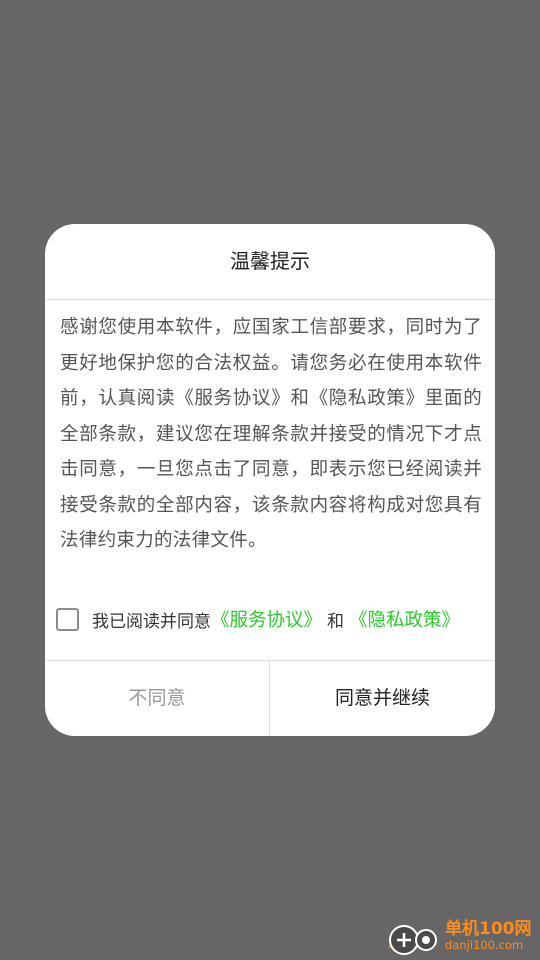  What do you see at coordinates (488, 929) in the screenshot?
I see `watermark-title: 单机100网` at bounding box center [488, 929].